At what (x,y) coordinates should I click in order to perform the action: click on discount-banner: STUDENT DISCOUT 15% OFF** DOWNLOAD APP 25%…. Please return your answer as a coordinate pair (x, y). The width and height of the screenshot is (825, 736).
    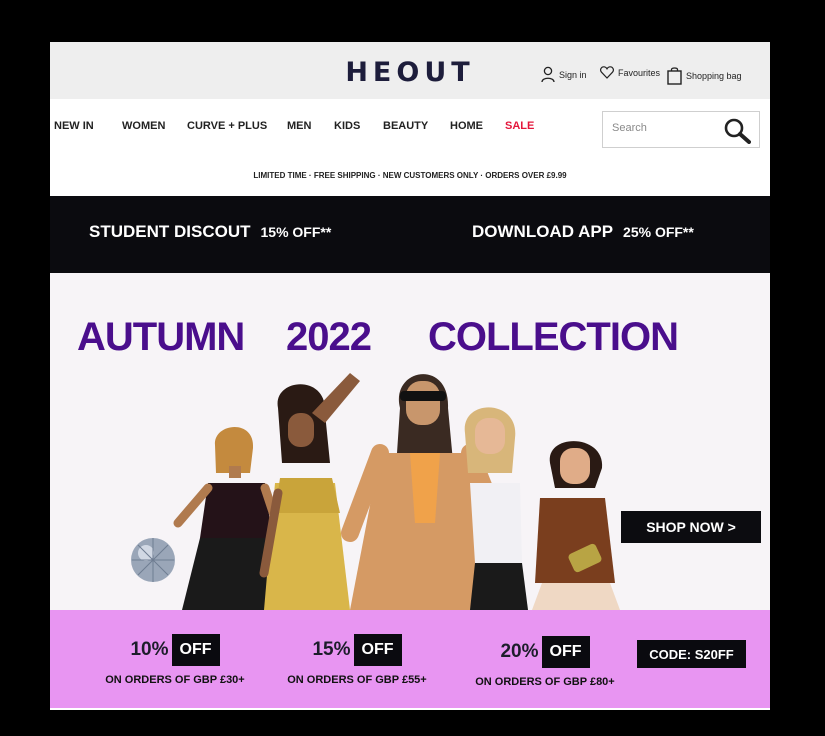
    Looking at the image, I should click on (410, 234).